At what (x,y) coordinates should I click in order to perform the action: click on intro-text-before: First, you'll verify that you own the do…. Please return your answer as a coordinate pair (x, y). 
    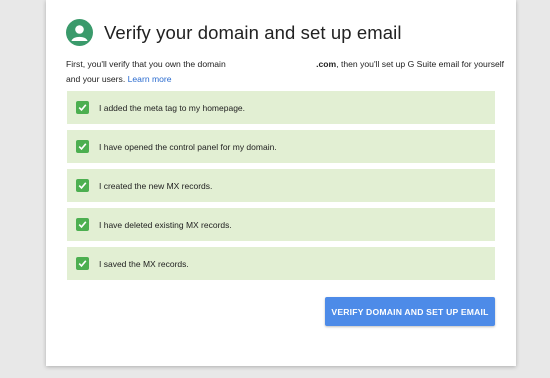
    Looking at the image, I should click on (146, 64).